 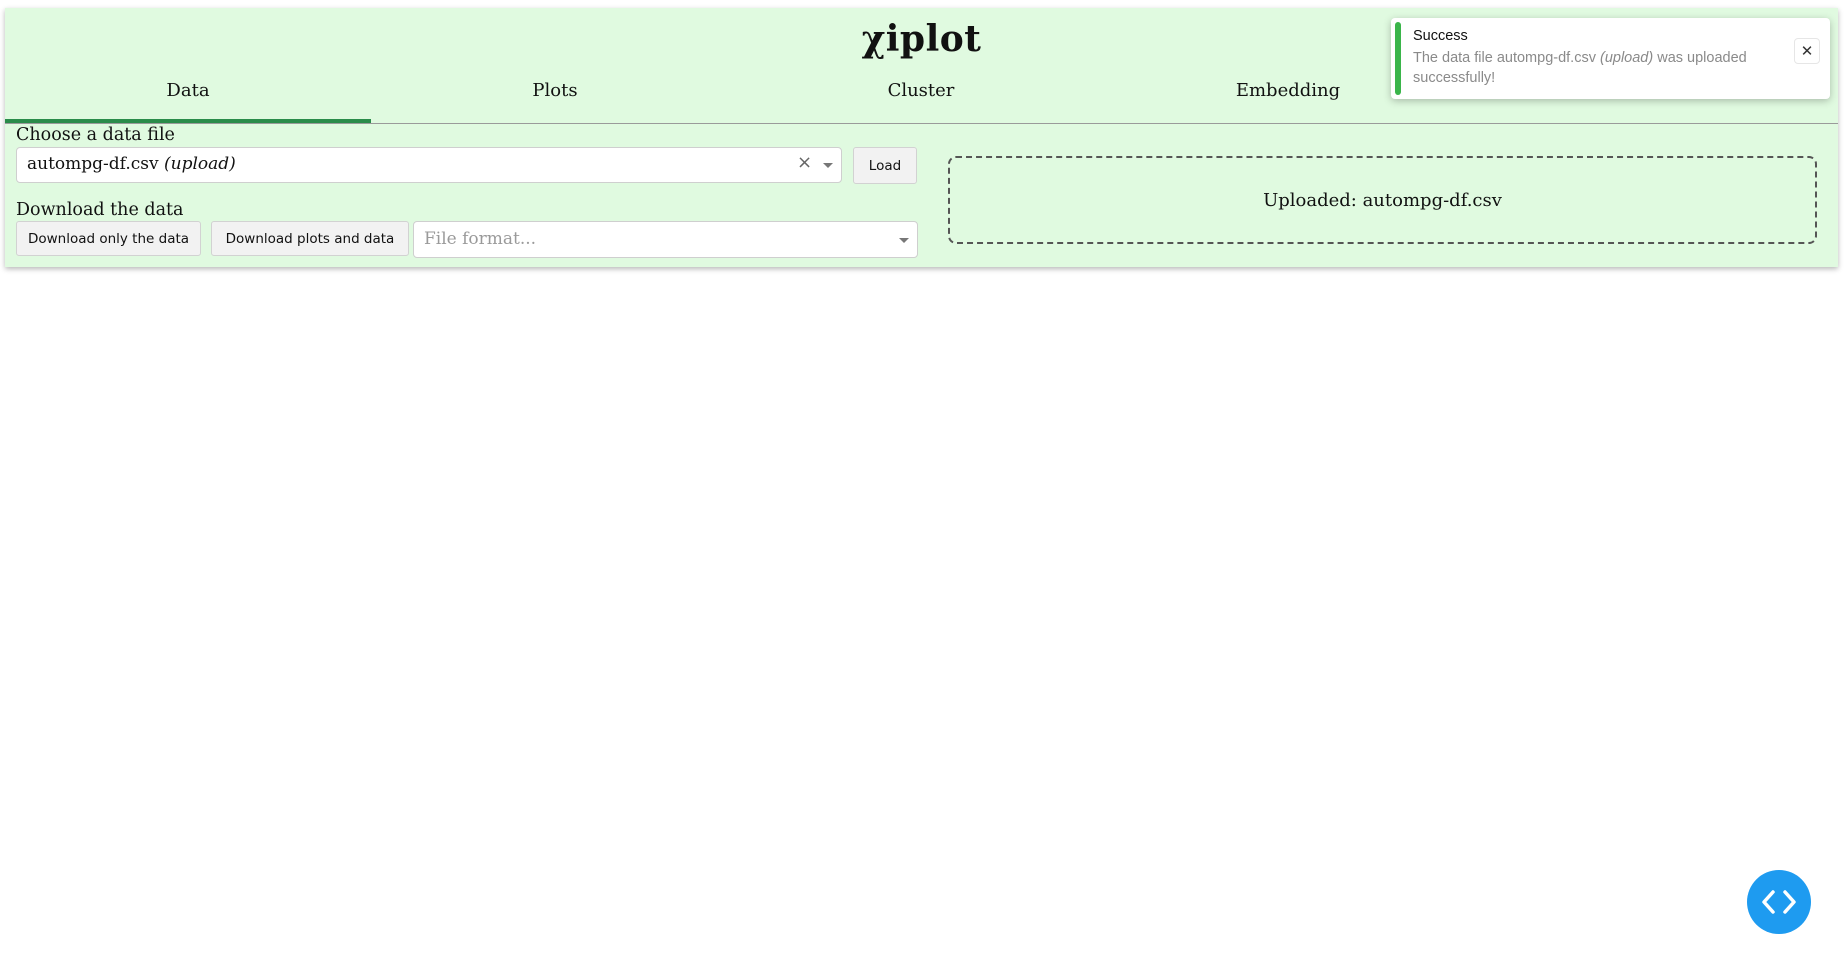 I want to click on download-plots-and-data-button: Download plots and data, so click(x=310, y=238).